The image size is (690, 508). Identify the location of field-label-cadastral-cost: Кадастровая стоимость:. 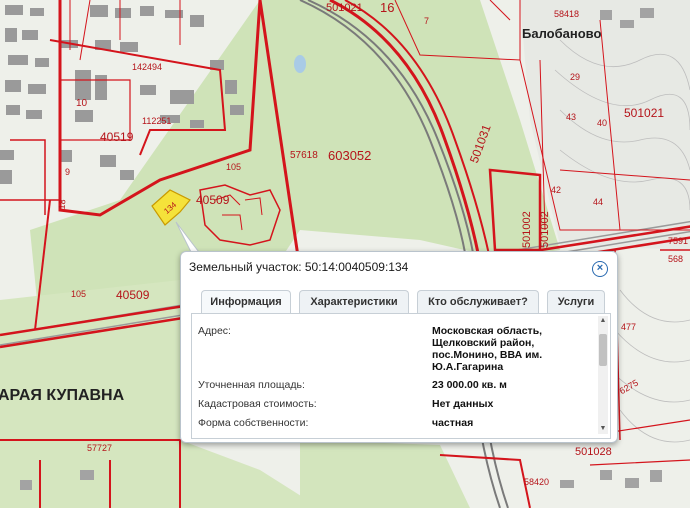
(257, 404).